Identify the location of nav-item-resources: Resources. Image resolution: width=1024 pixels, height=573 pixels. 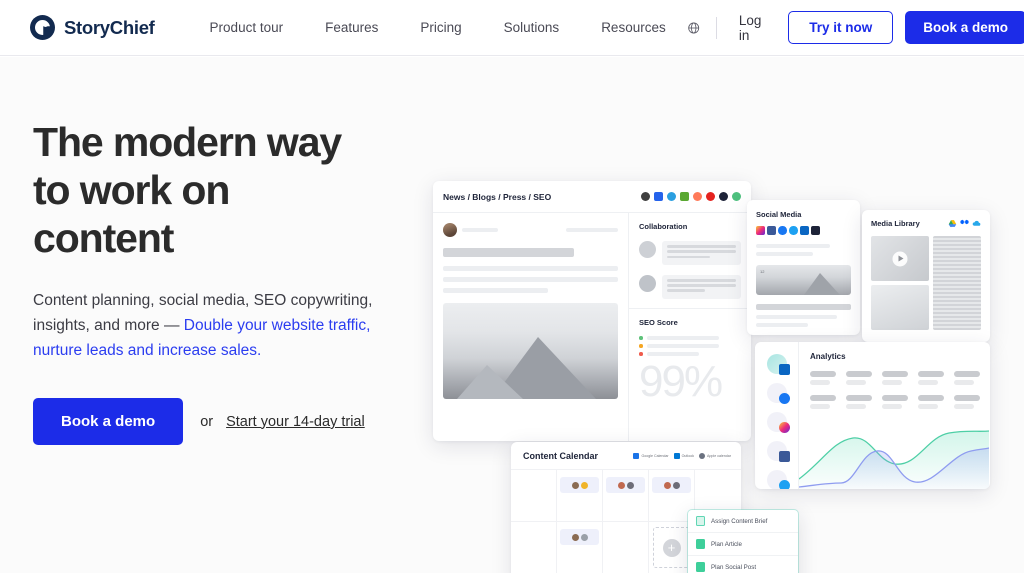
(633, 27).